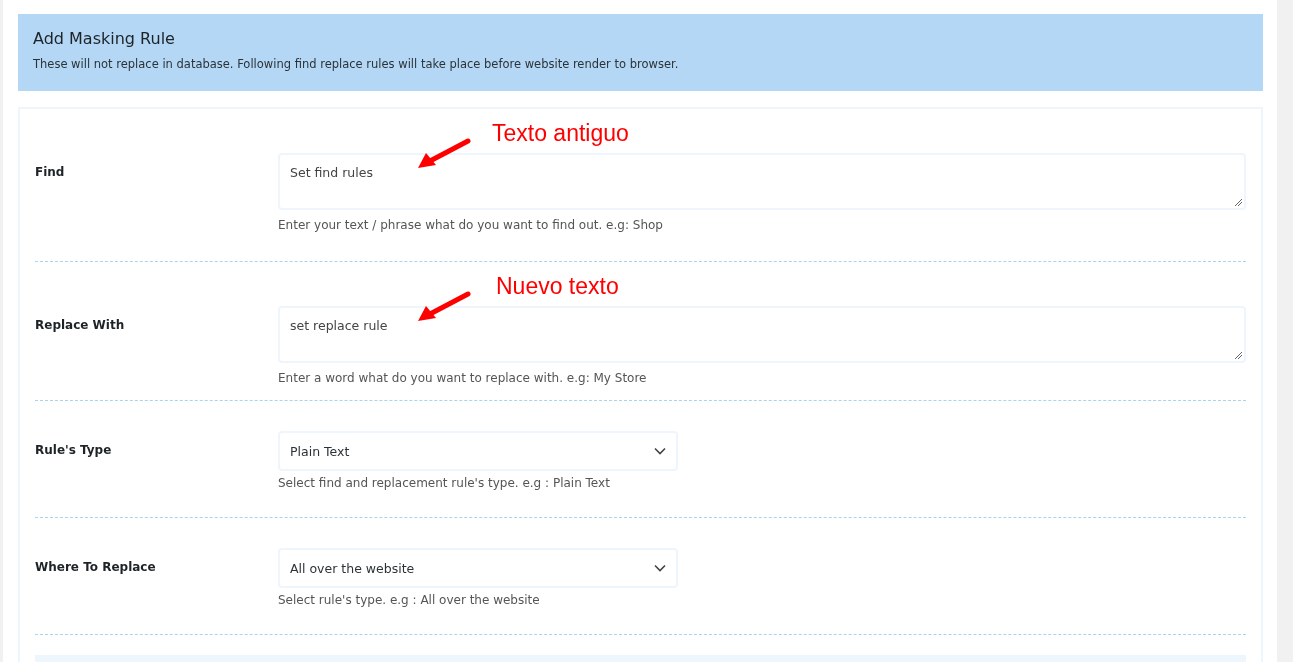 Image resolution: width=1293 pixels, height=662 pixels. What do you see at coordinates (74, 450) in the screenshot?
I see `field-label: Rule's Type` at bounding box center [74, 450].